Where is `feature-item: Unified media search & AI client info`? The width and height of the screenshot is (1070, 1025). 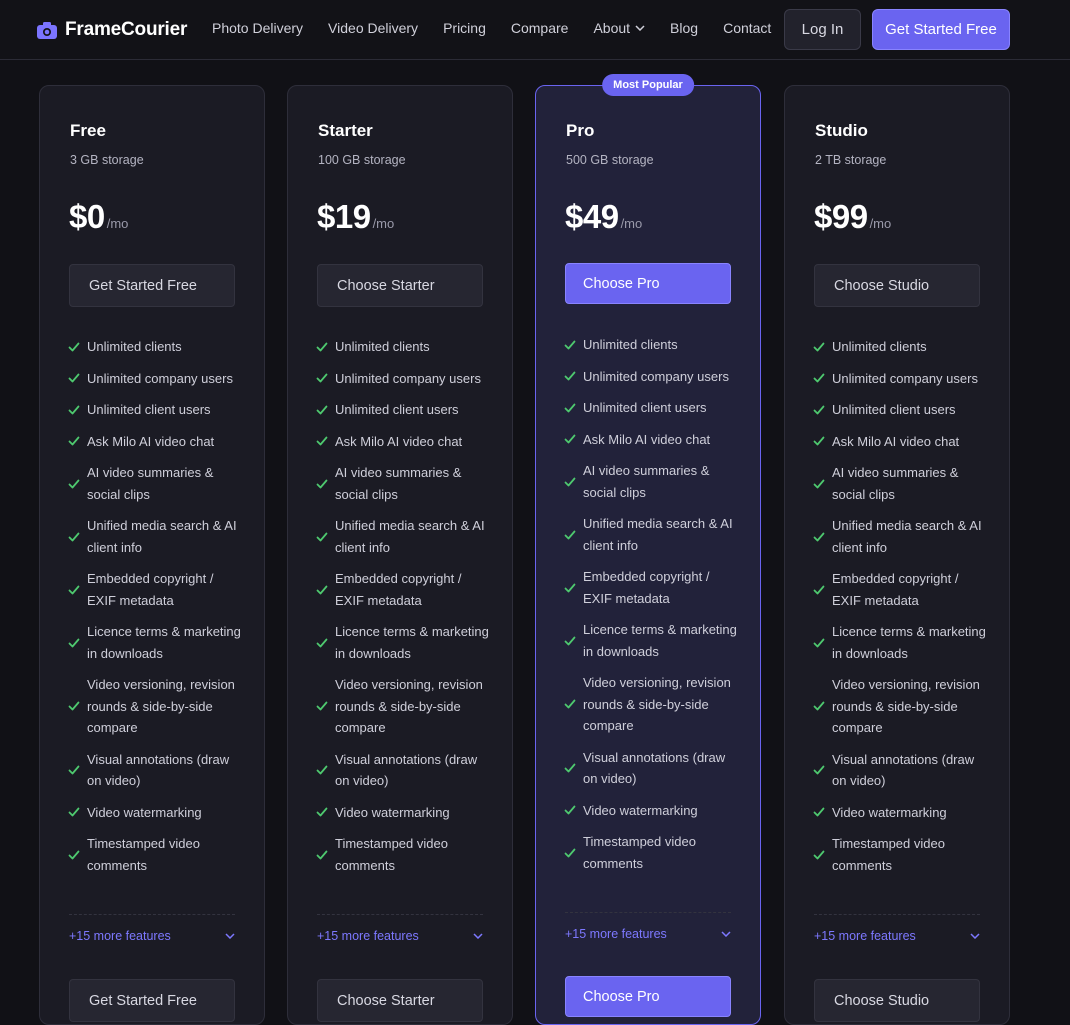 feature-item: Unified media search & AI client info is located at coordinates (403, 536).